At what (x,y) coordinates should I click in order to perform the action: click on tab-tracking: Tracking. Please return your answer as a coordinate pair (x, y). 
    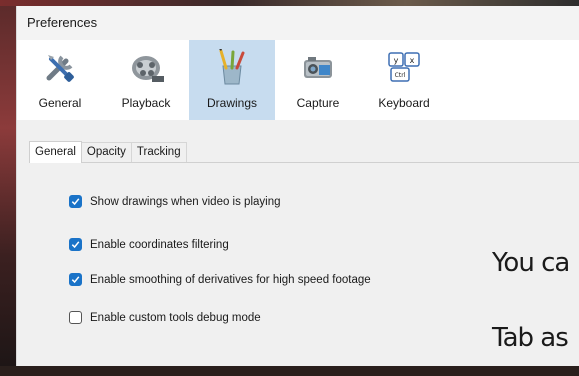
    Looking at the image, I should click on (158, 152).